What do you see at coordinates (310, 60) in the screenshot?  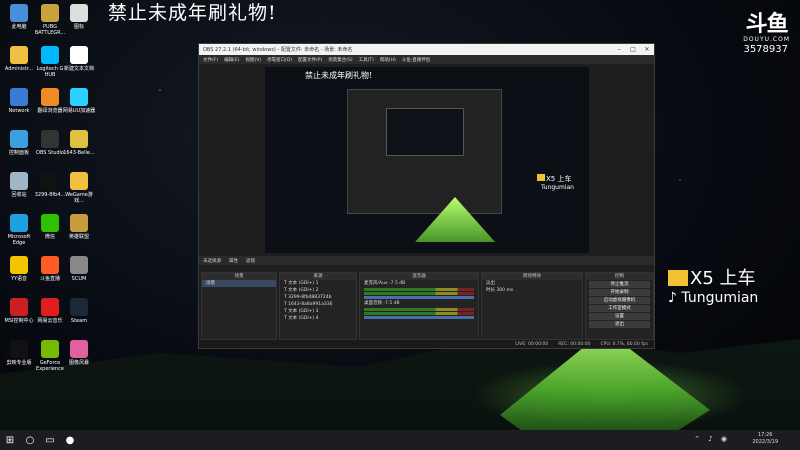 I see `menu-item: 配置文件(P)` at bounding box center [310, 60].